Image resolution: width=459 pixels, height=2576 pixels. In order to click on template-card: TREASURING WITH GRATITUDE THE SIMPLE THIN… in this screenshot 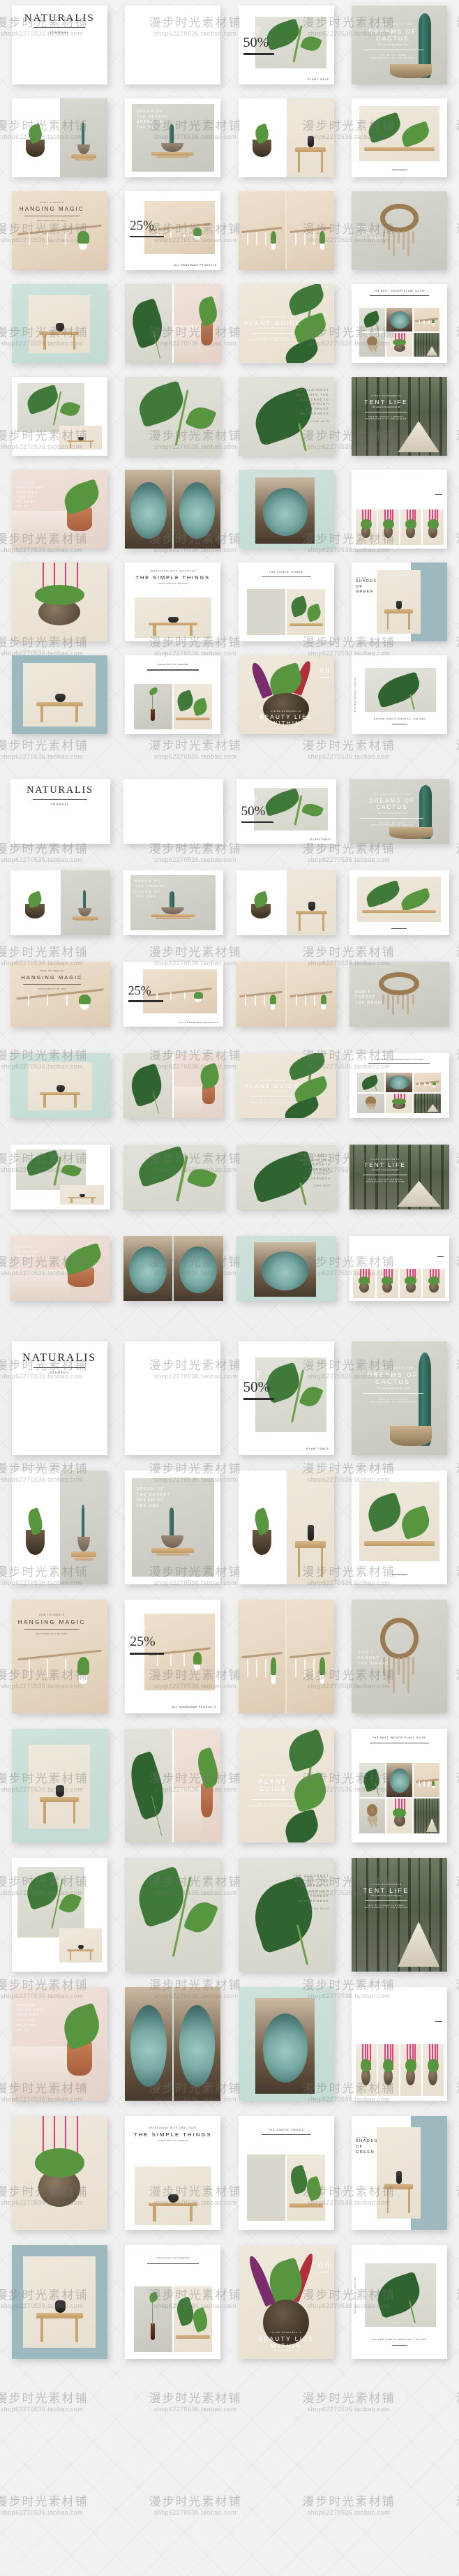, I will do `click(173, 602)`.